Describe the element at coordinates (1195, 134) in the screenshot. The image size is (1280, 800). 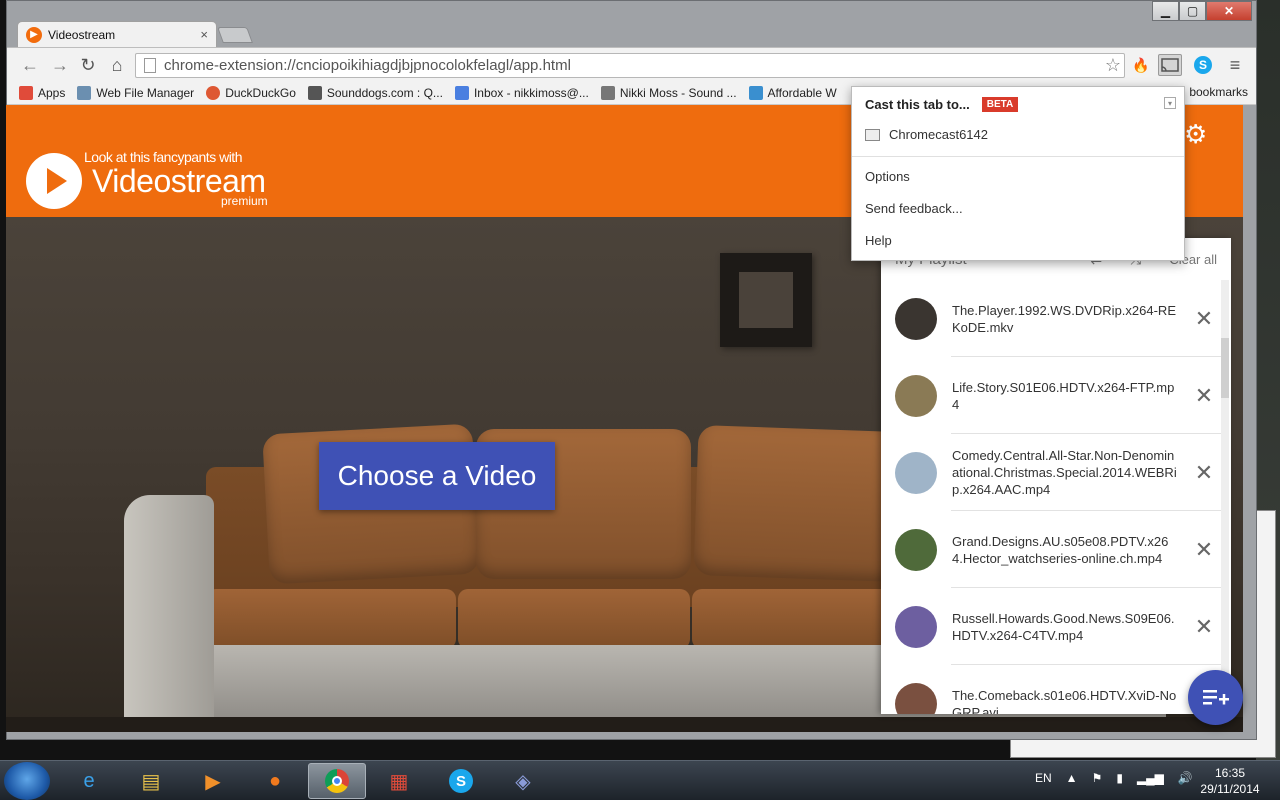
I see `settings-gear-icon: ⚙` at that location.